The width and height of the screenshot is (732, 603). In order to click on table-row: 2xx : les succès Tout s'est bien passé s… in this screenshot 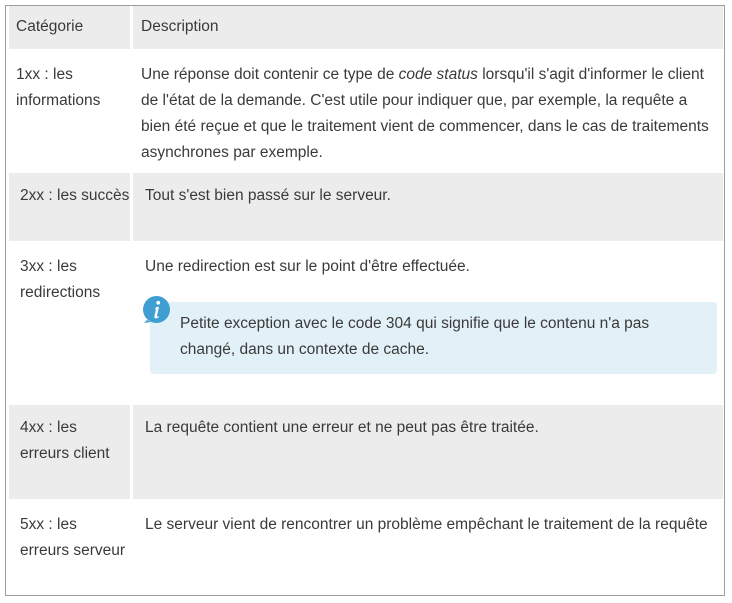, I will do `click(366, 207)`.